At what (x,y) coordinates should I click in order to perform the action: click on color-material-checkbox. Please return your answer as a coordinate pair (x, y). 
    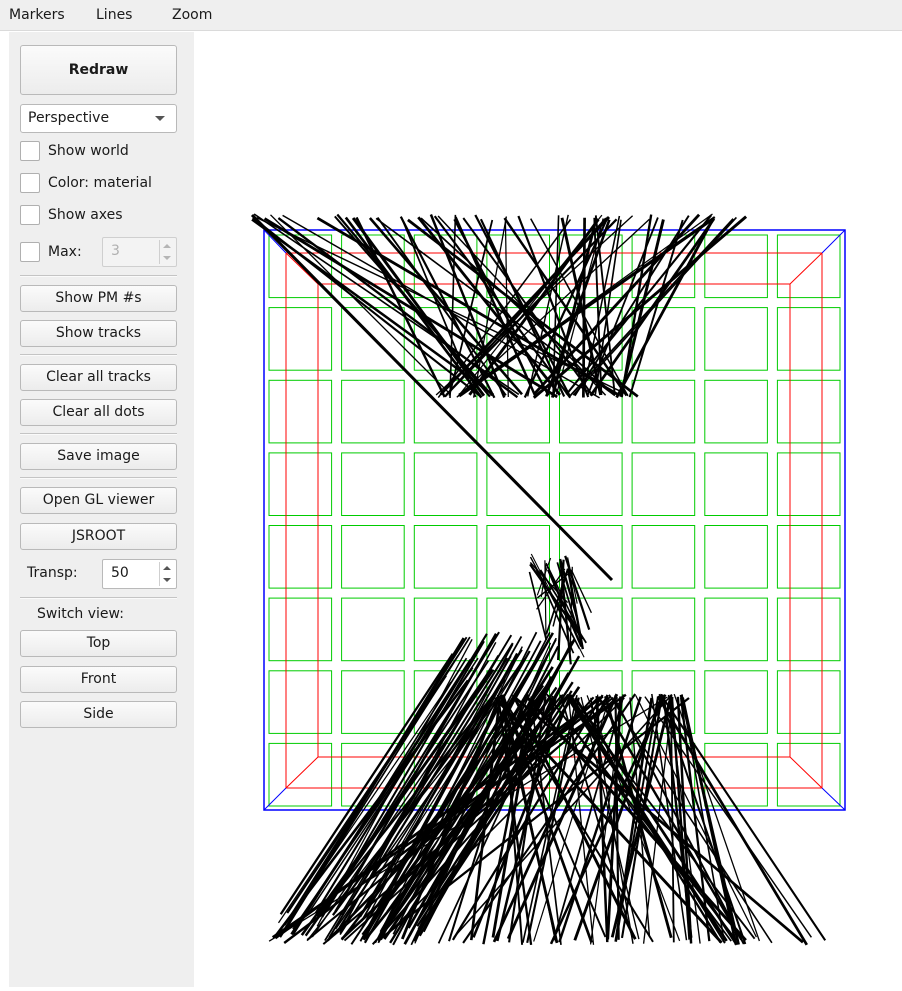
    Looking at the image, I should click on (30, 183).